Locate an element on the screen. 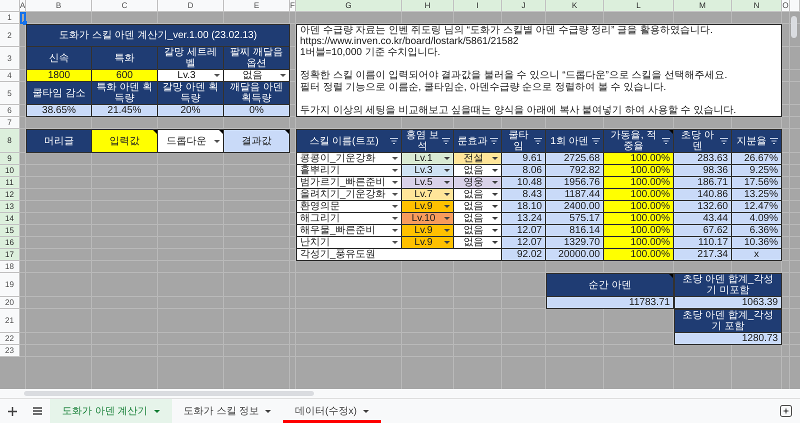 This screenshot has width=800, height=423. column-header: A is located at coordinates (23, 6).